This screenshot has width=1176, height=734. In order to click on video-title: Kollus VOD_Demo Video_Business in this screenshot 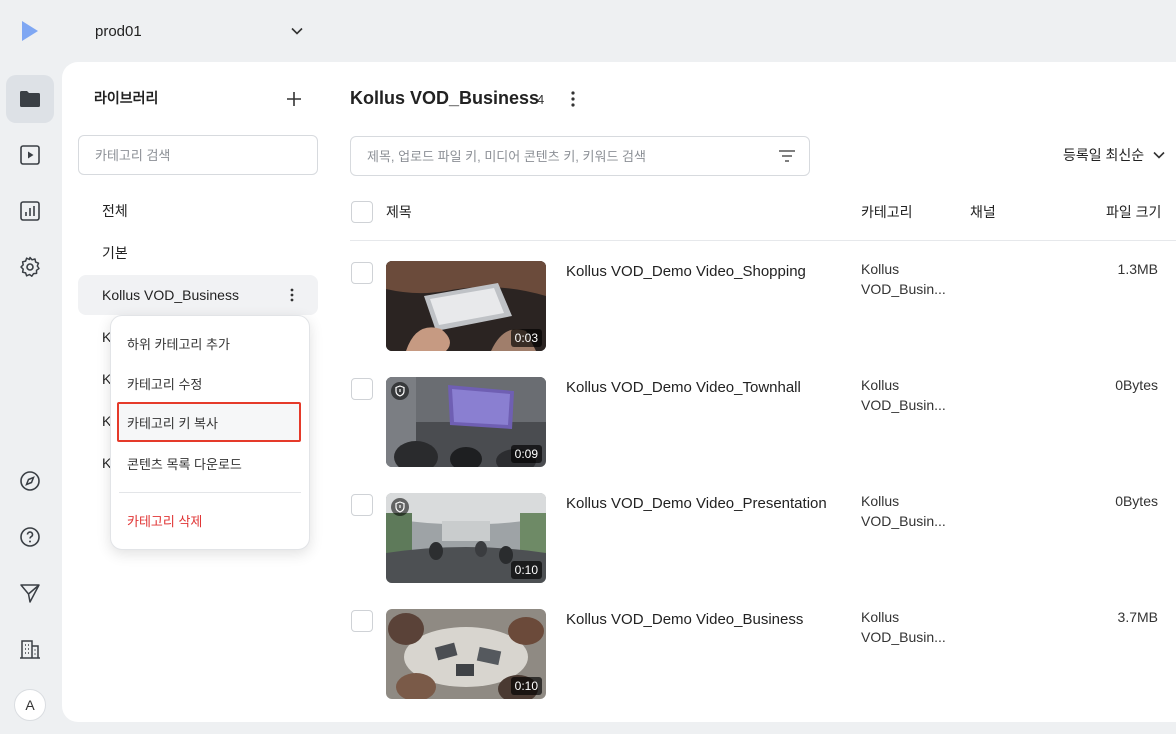, I will do `click(684, 619)`.